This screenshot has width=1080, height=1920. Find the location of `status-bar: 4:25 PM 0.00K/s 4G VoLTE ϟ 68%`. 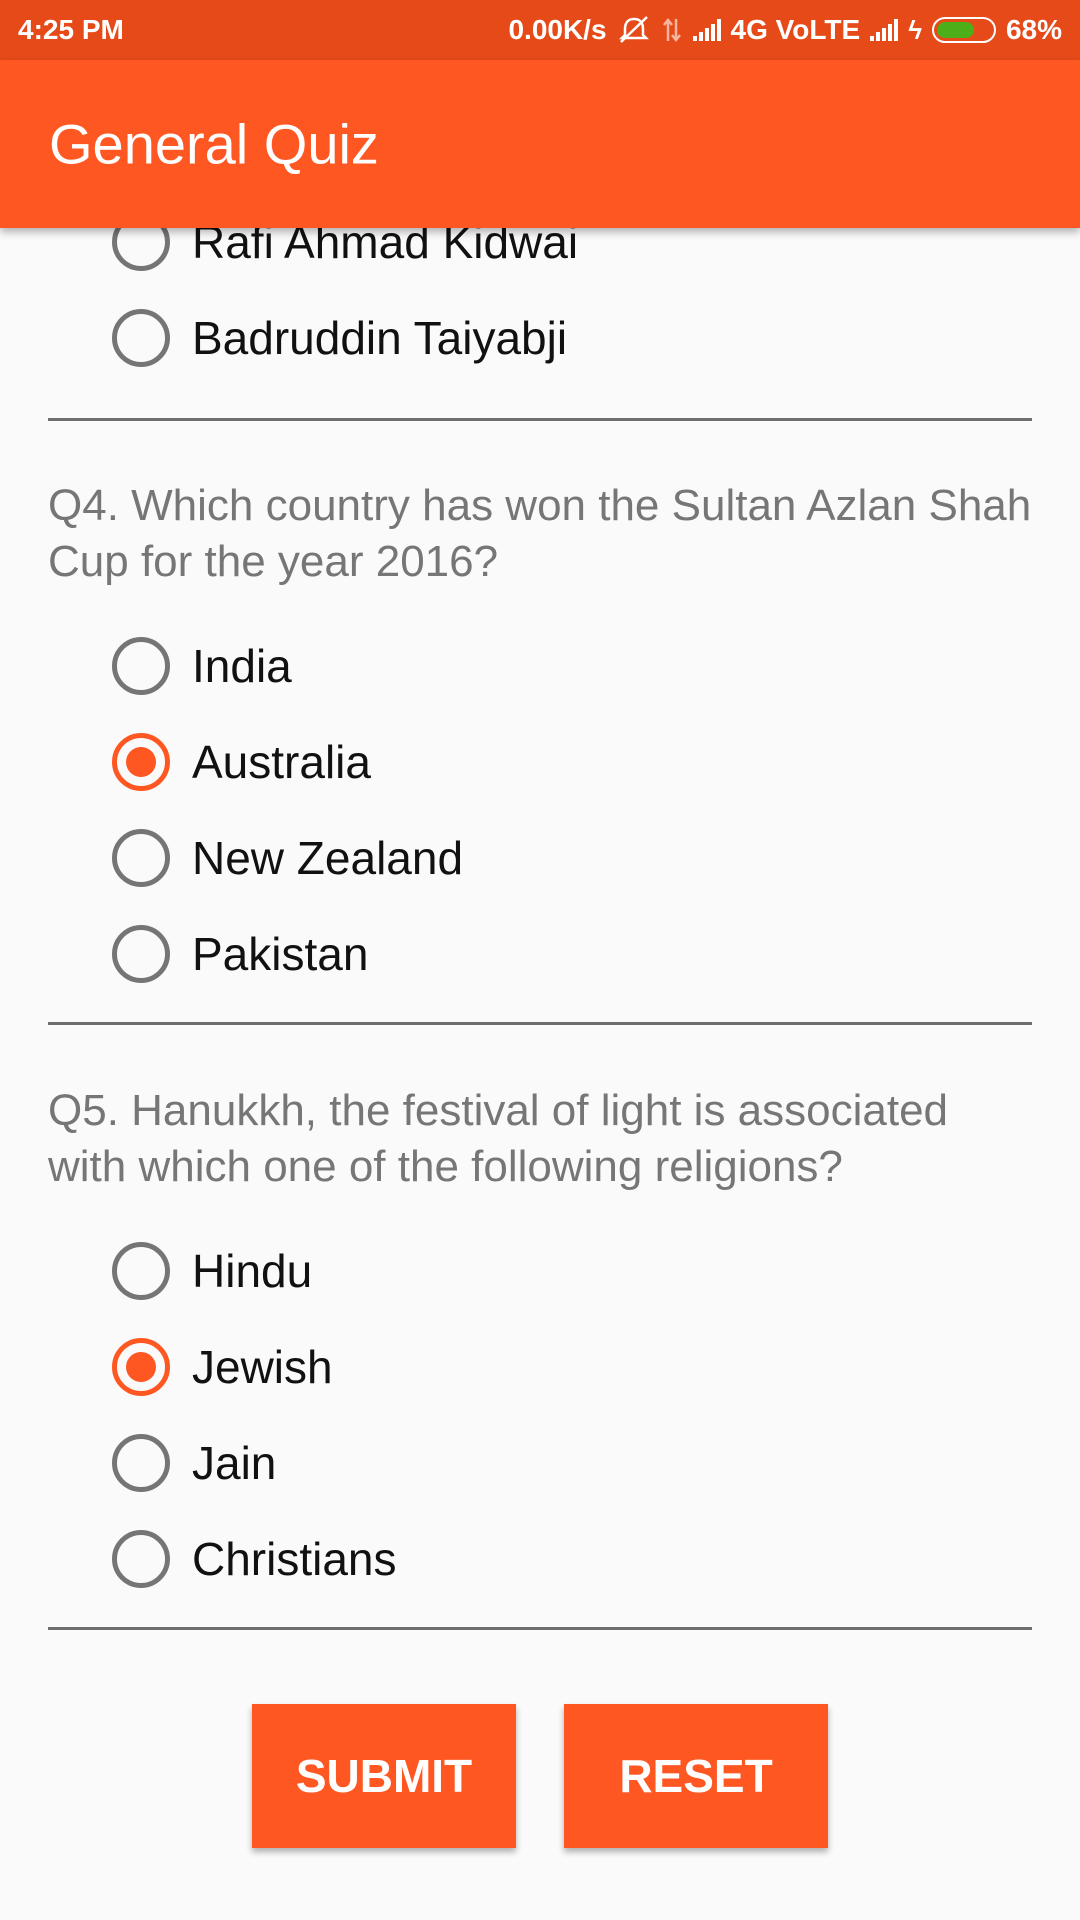

status-bar: 4:25 PM 0.00K/s 4G VoLTE ϟ 68% is located at coordinates (540, 30).